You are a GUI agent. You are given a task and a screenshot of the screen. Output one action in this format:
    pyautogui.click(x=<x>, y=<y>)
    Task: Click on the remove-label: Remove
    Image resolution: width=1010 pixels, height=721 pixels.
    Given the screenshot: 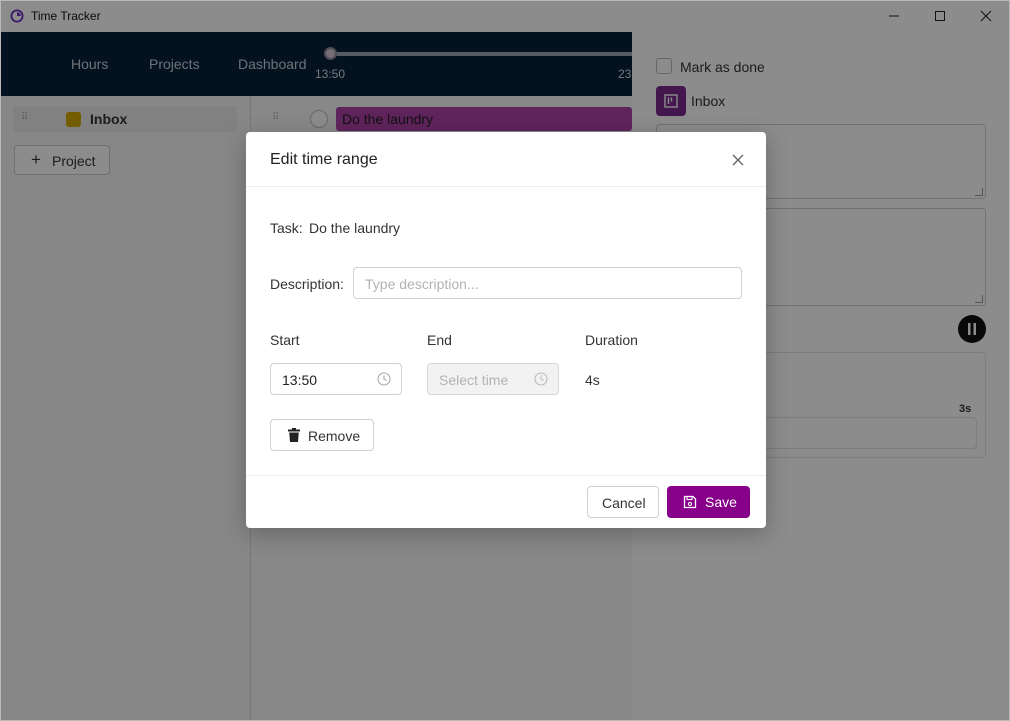 What is the action you would take?
    pyautogui.click(x=334, y=436)
    